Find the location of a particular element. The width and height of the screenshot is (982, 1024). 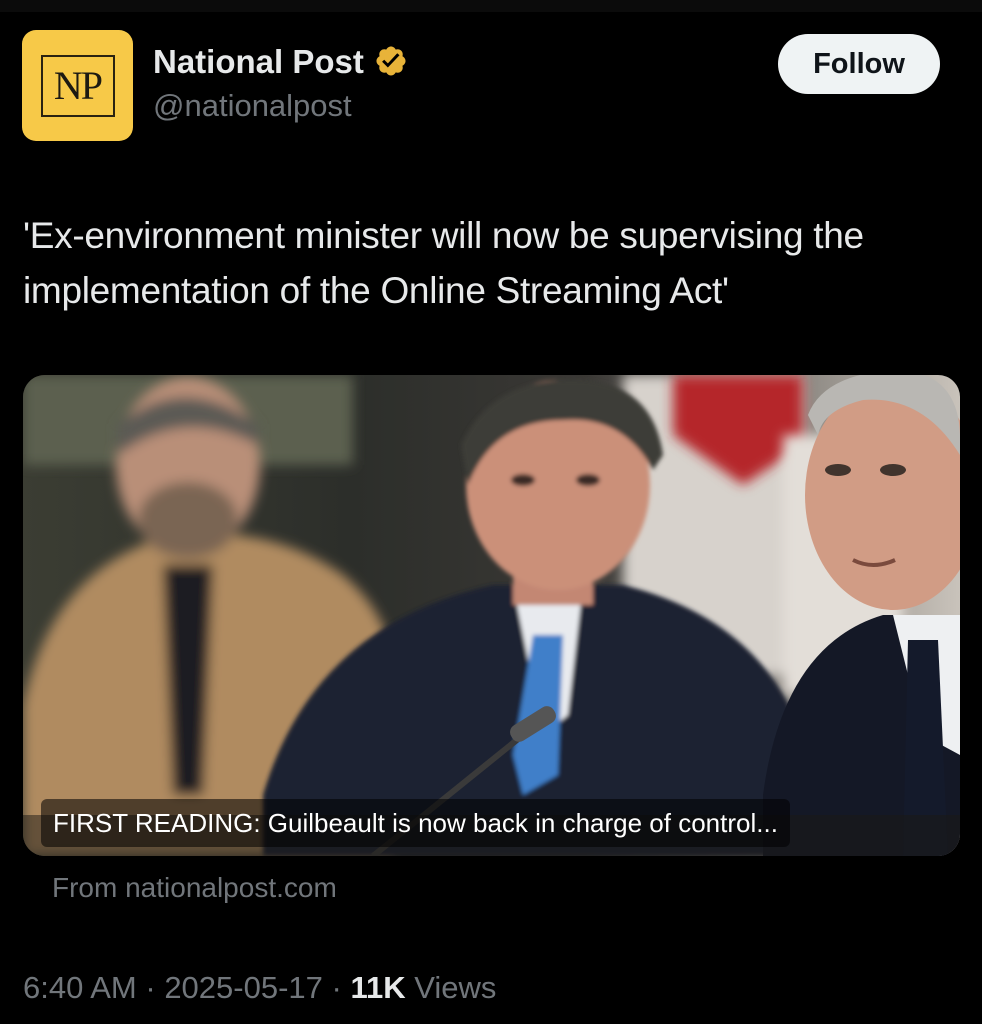

tweet-meta: 6:40 AM · 2025-05-17 · 11K Views is located at coordinates (259, 988).